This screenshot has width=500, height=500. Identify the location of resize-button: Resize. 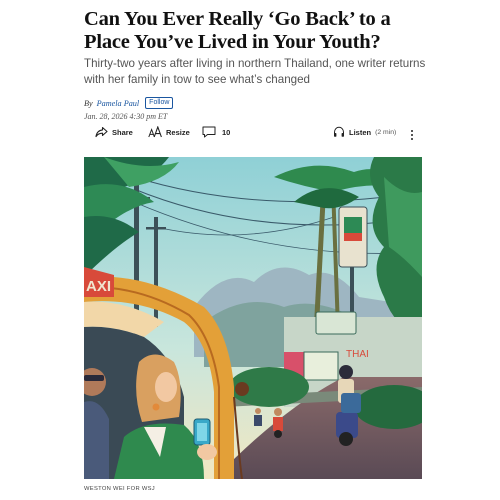
(169, 132).